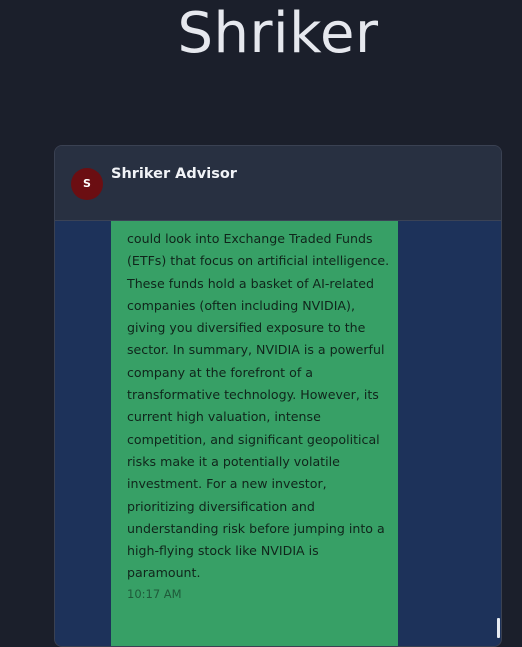  What do you see at coordinates (174, 174) in the screenshot?
I see `advisor-name: Shriker Advisor` at bounding box center [174, 174].